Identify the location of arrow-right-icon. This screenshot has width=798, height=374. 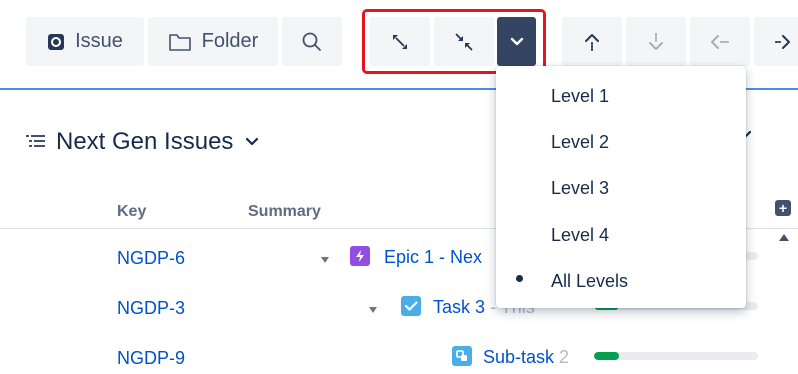
(784, 42).